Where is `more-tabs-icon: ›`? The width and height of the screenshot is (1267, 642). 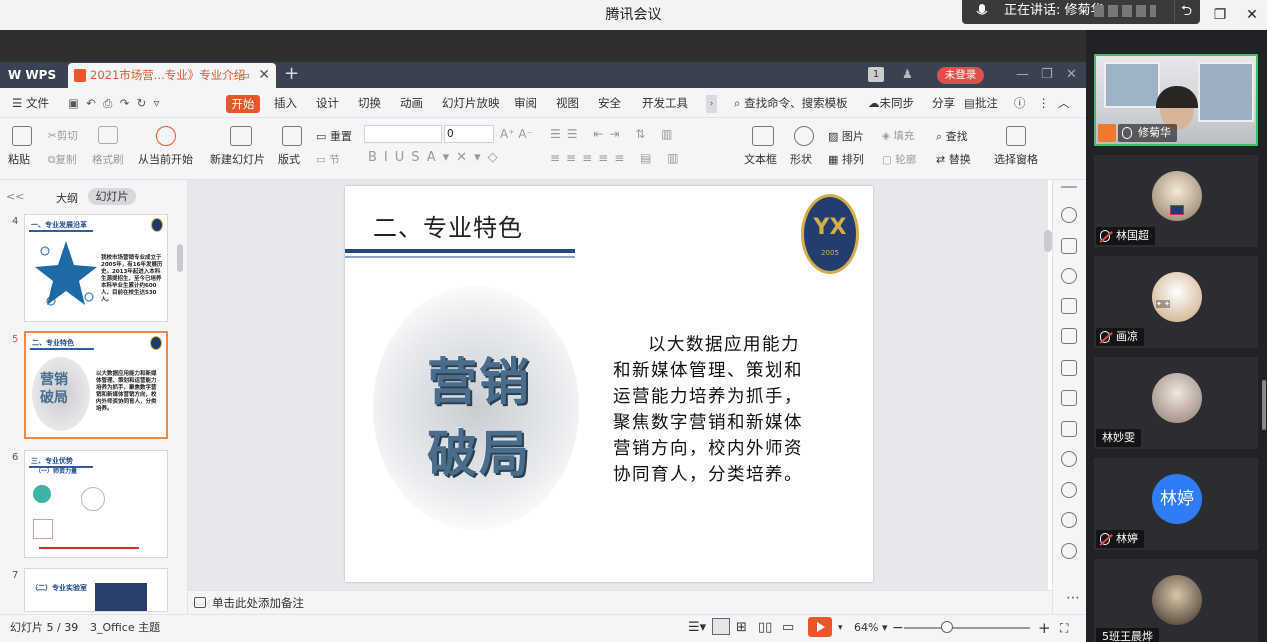 more-tabs-icon: › is located at coordinates (711, 104).